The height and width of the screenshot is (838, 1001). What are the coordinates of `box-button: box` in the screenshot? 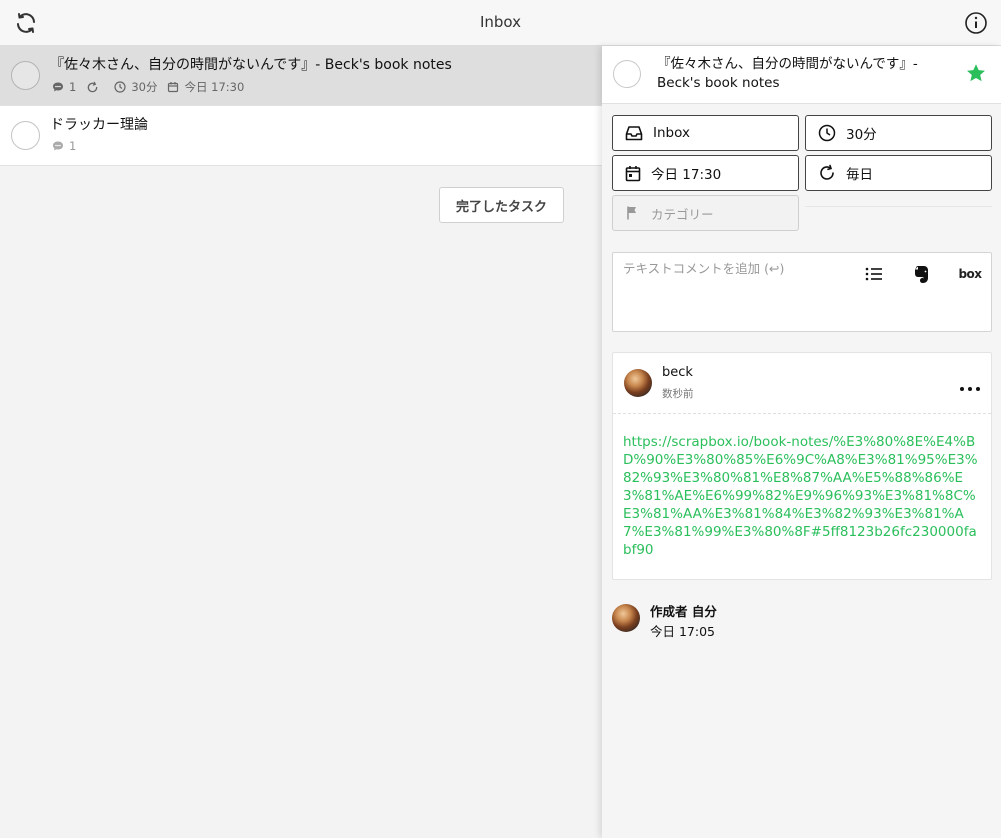 It's located at (970, 274).